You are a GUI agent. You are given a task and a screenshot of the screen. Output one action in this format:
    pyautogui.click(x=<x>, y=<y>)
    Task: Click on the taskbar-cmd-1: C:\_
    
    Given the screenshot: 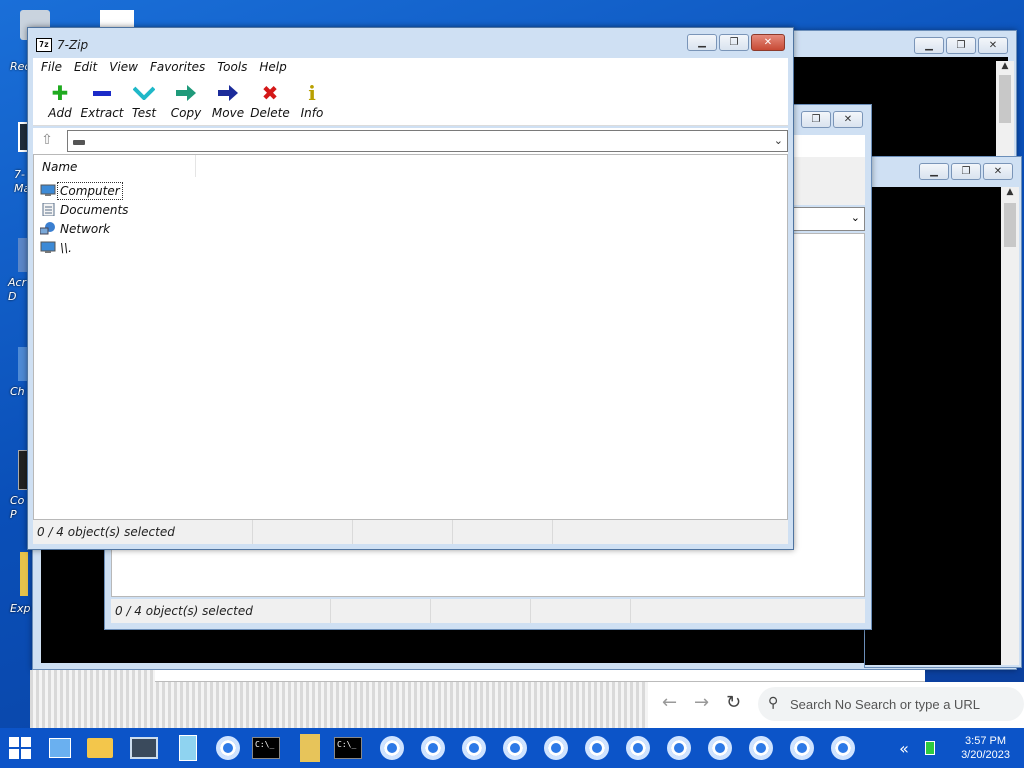 What is the action you would take?
    pyautogui.click(x=266, y=748)
    